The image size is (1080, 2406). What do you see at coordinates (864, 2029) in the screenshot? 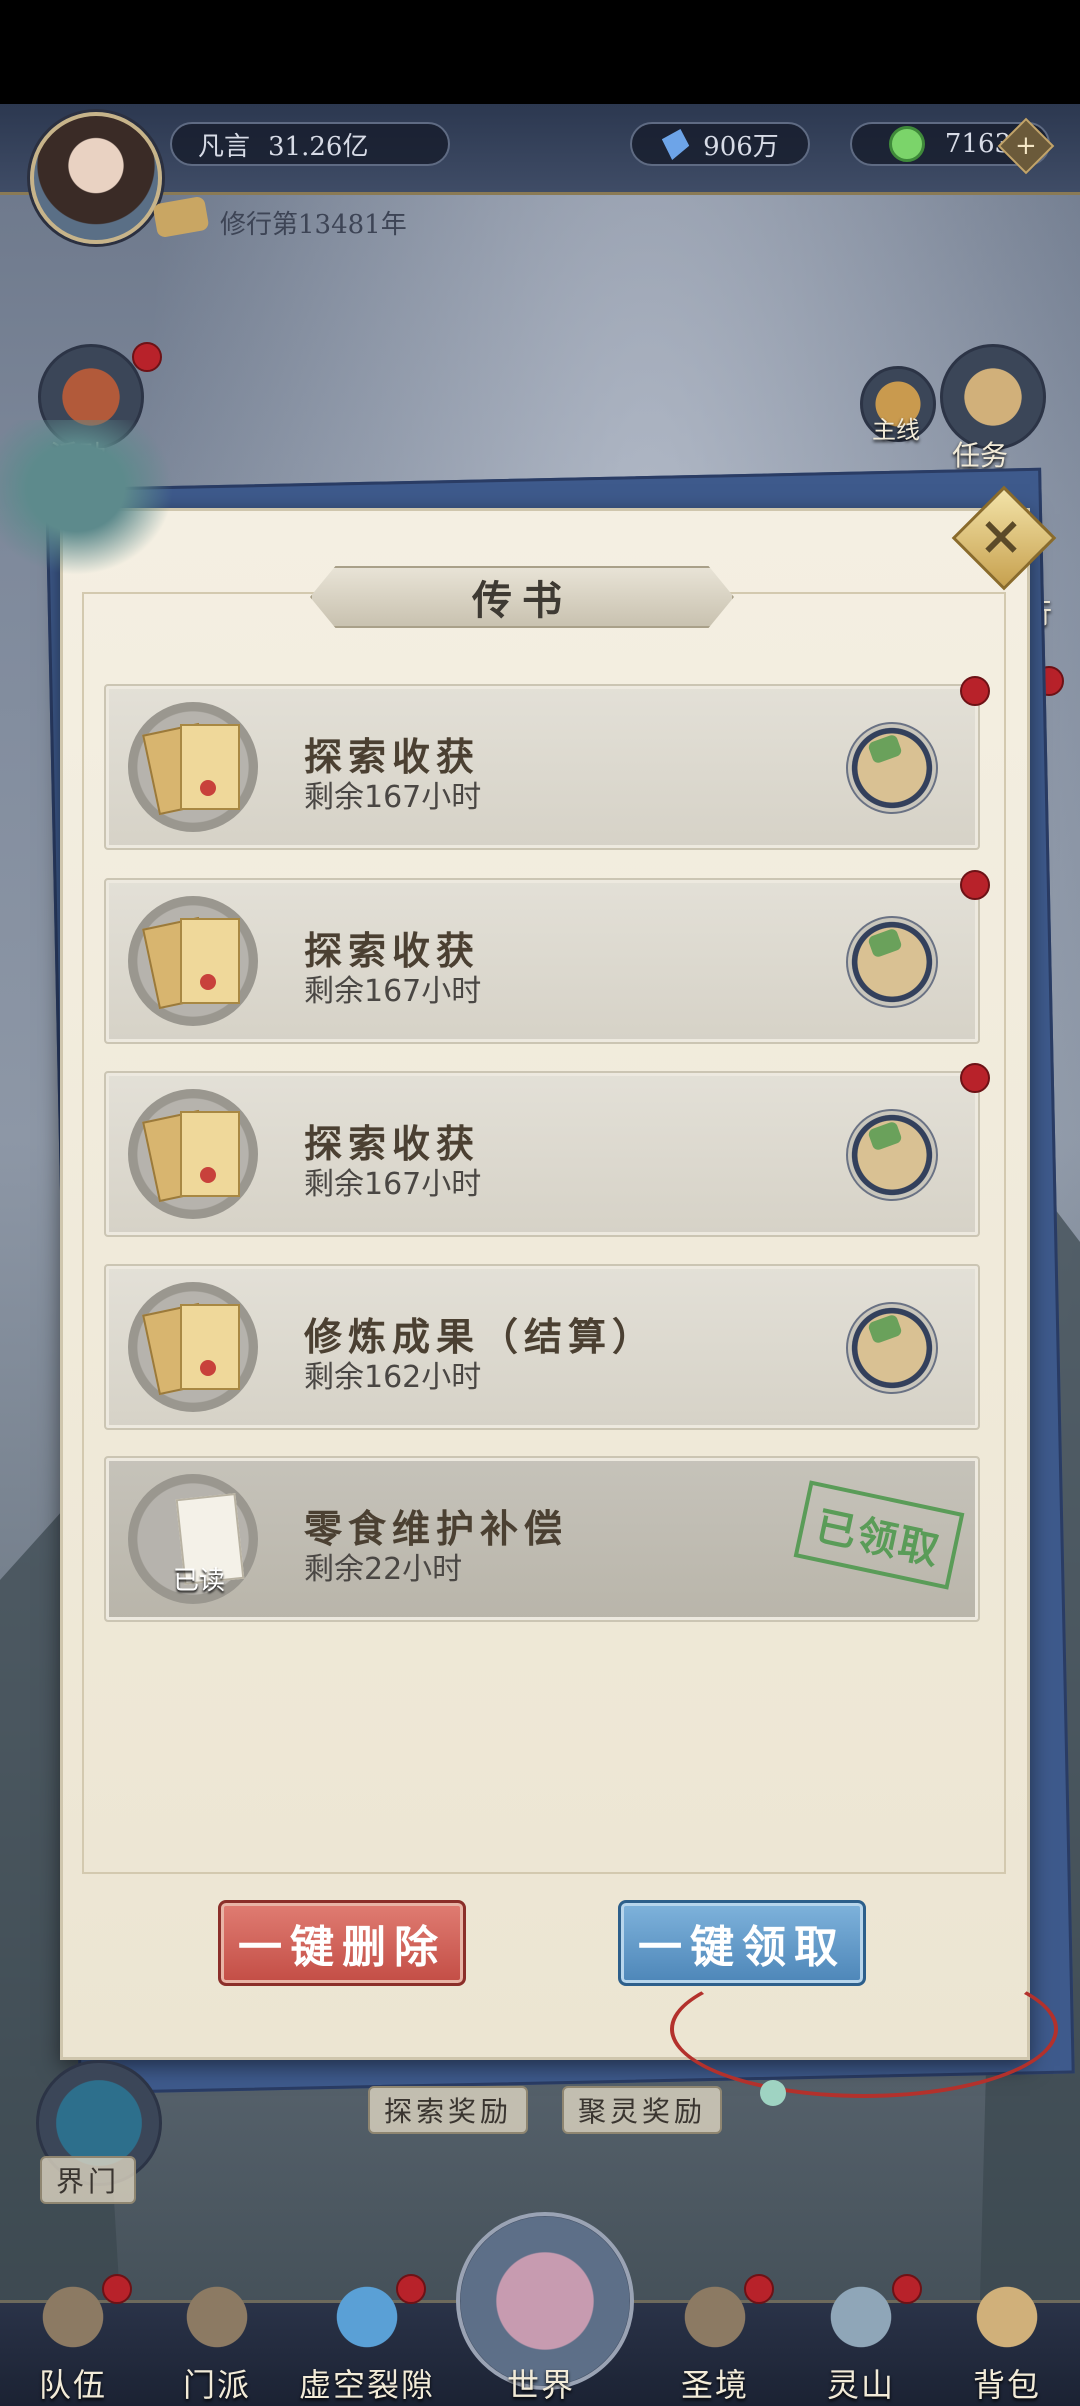
I see `red-cord-decoration` at bounding box center [864, 2029].